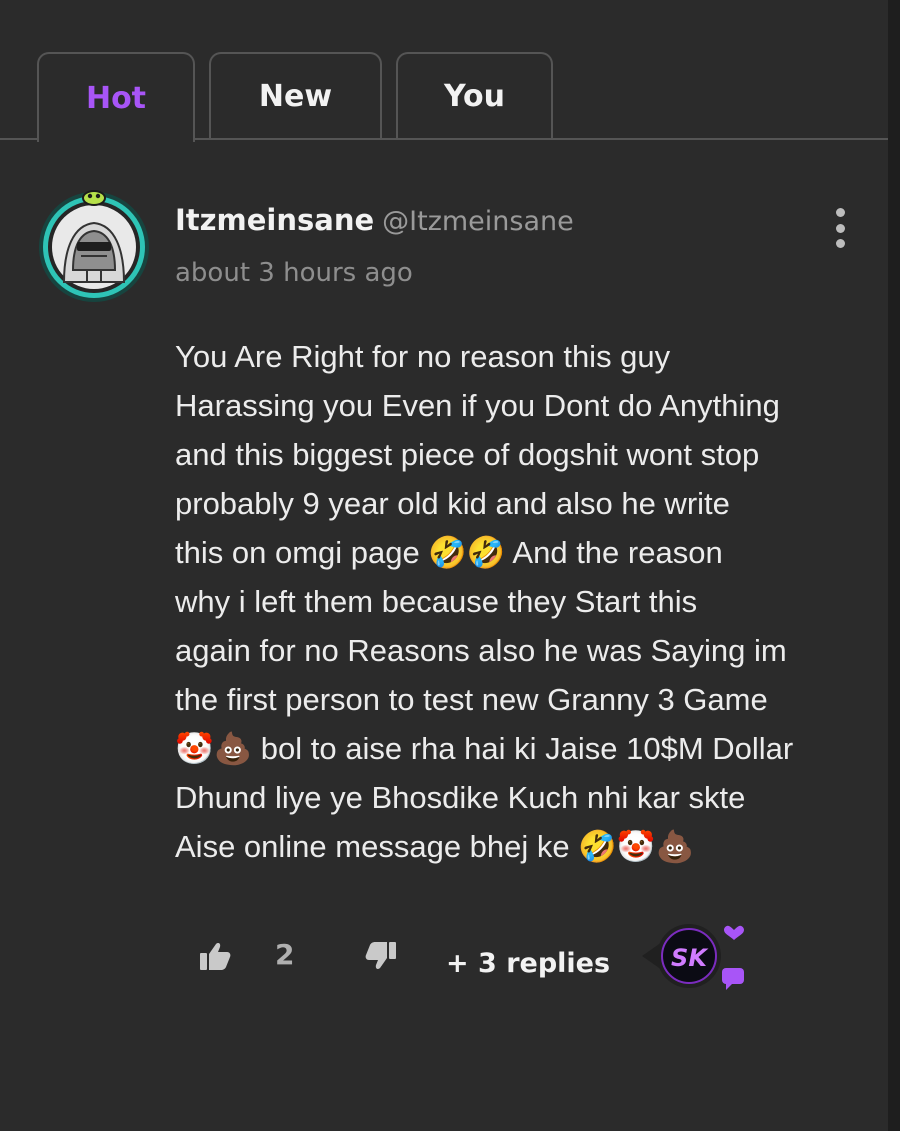 The width and height of the screenshot is (900, 1131). I want to click on author-handle: @Itzmeinsane, so click(478, 221).